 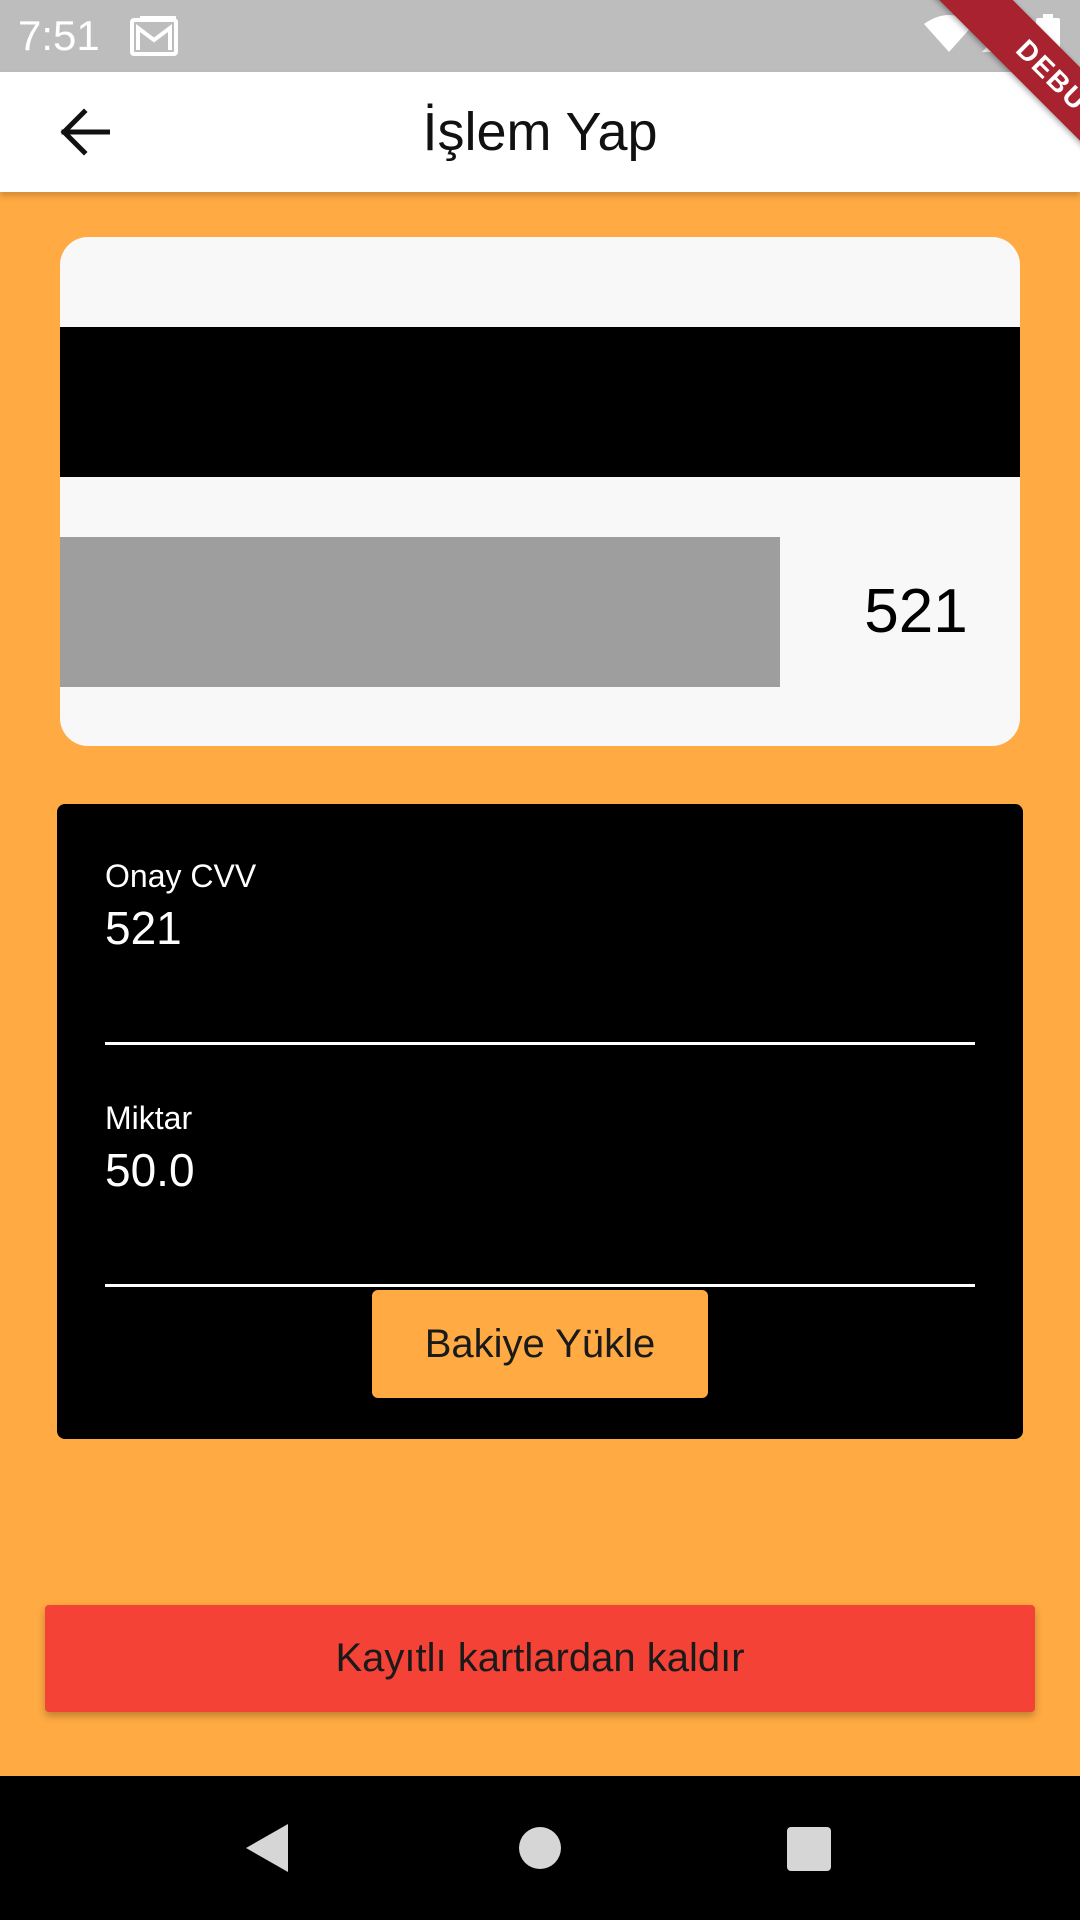 I want to click on signature-strip, so click(x=420, y=612).